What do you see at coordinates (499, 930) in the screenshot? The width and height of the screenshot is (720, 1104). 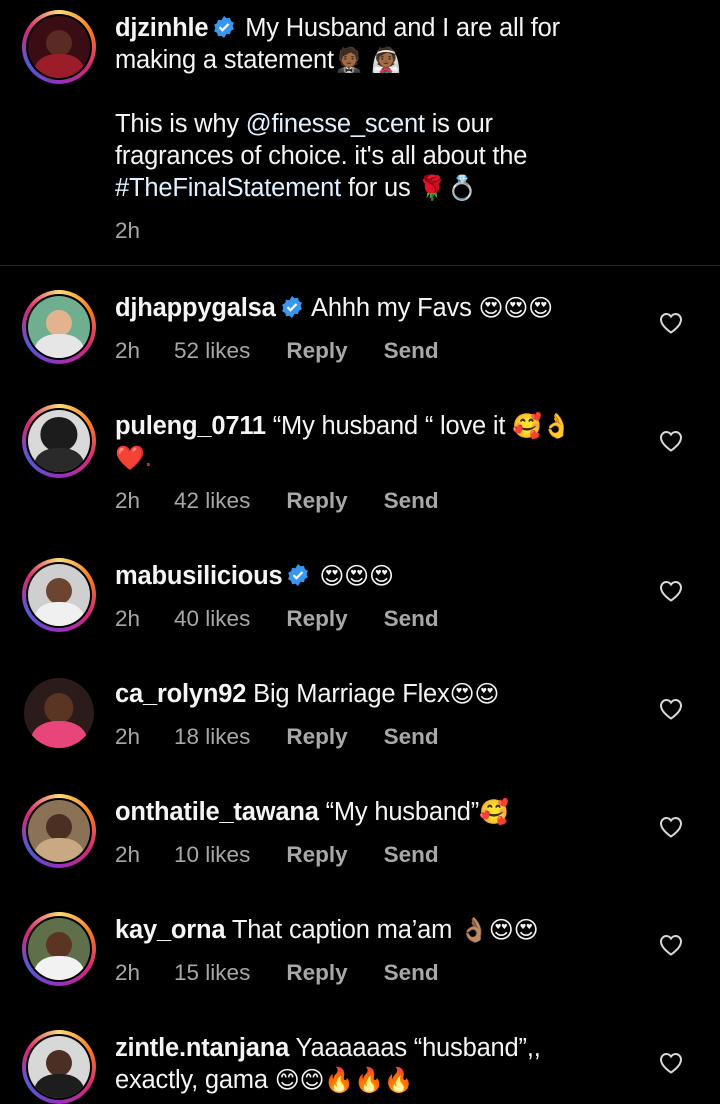 I see `comment-emoji: 👌🏽😍😍` at bounding box center [499, 930].